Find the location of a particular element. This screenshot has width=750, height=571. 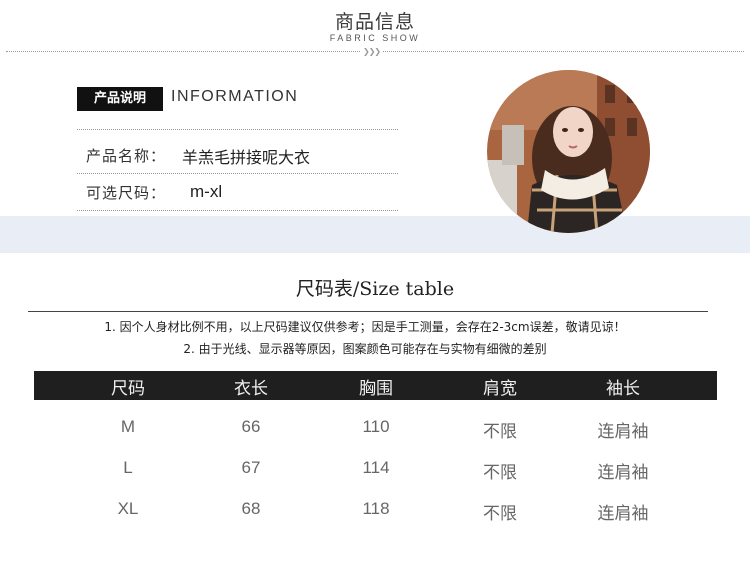

table-row: XL 68 118 不限 连肩袖 is located at coordinates (375, 511).